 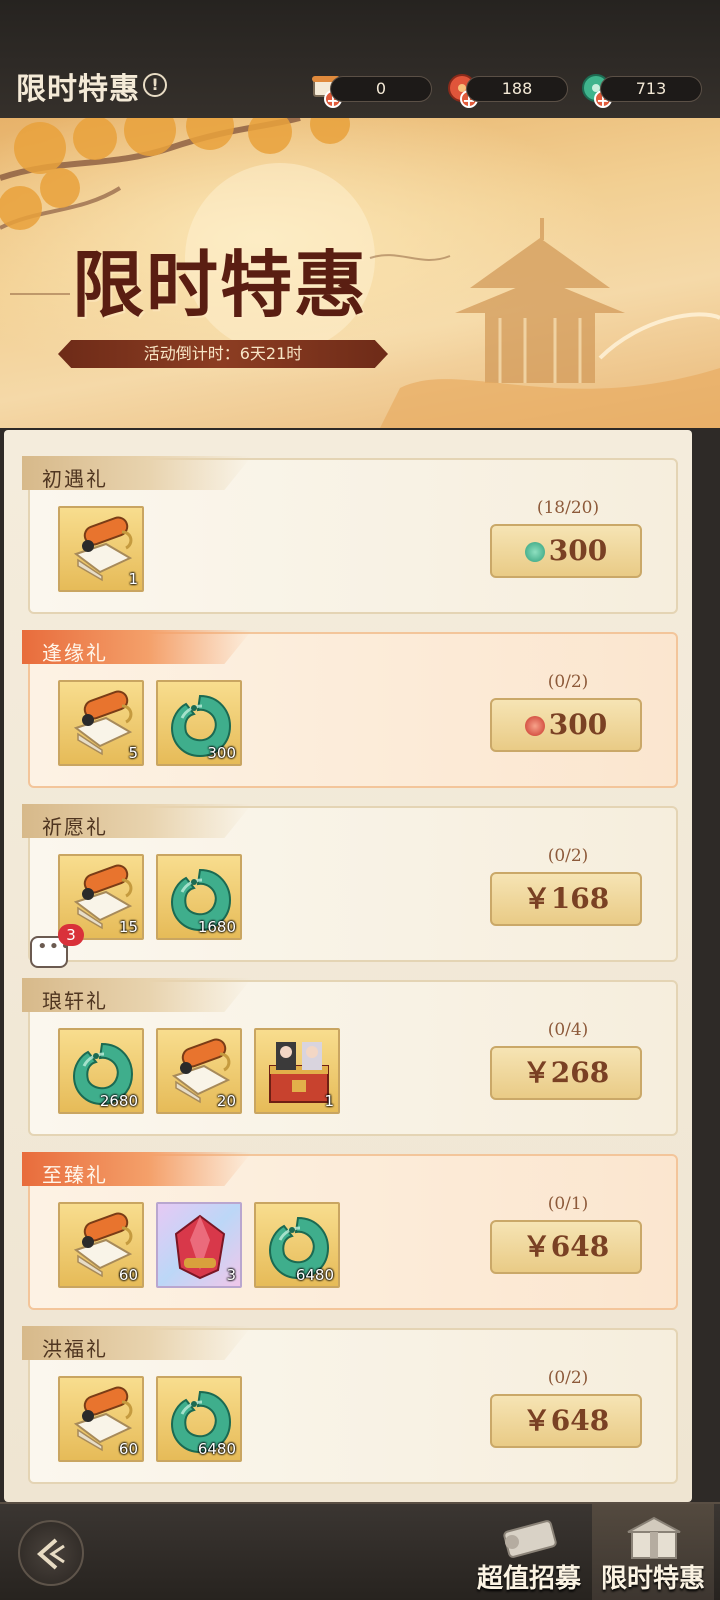 What do you see at coordinates (221, 753) in the screenshot?
I see `reward-qty: 300` at bounding box center [221, 753].